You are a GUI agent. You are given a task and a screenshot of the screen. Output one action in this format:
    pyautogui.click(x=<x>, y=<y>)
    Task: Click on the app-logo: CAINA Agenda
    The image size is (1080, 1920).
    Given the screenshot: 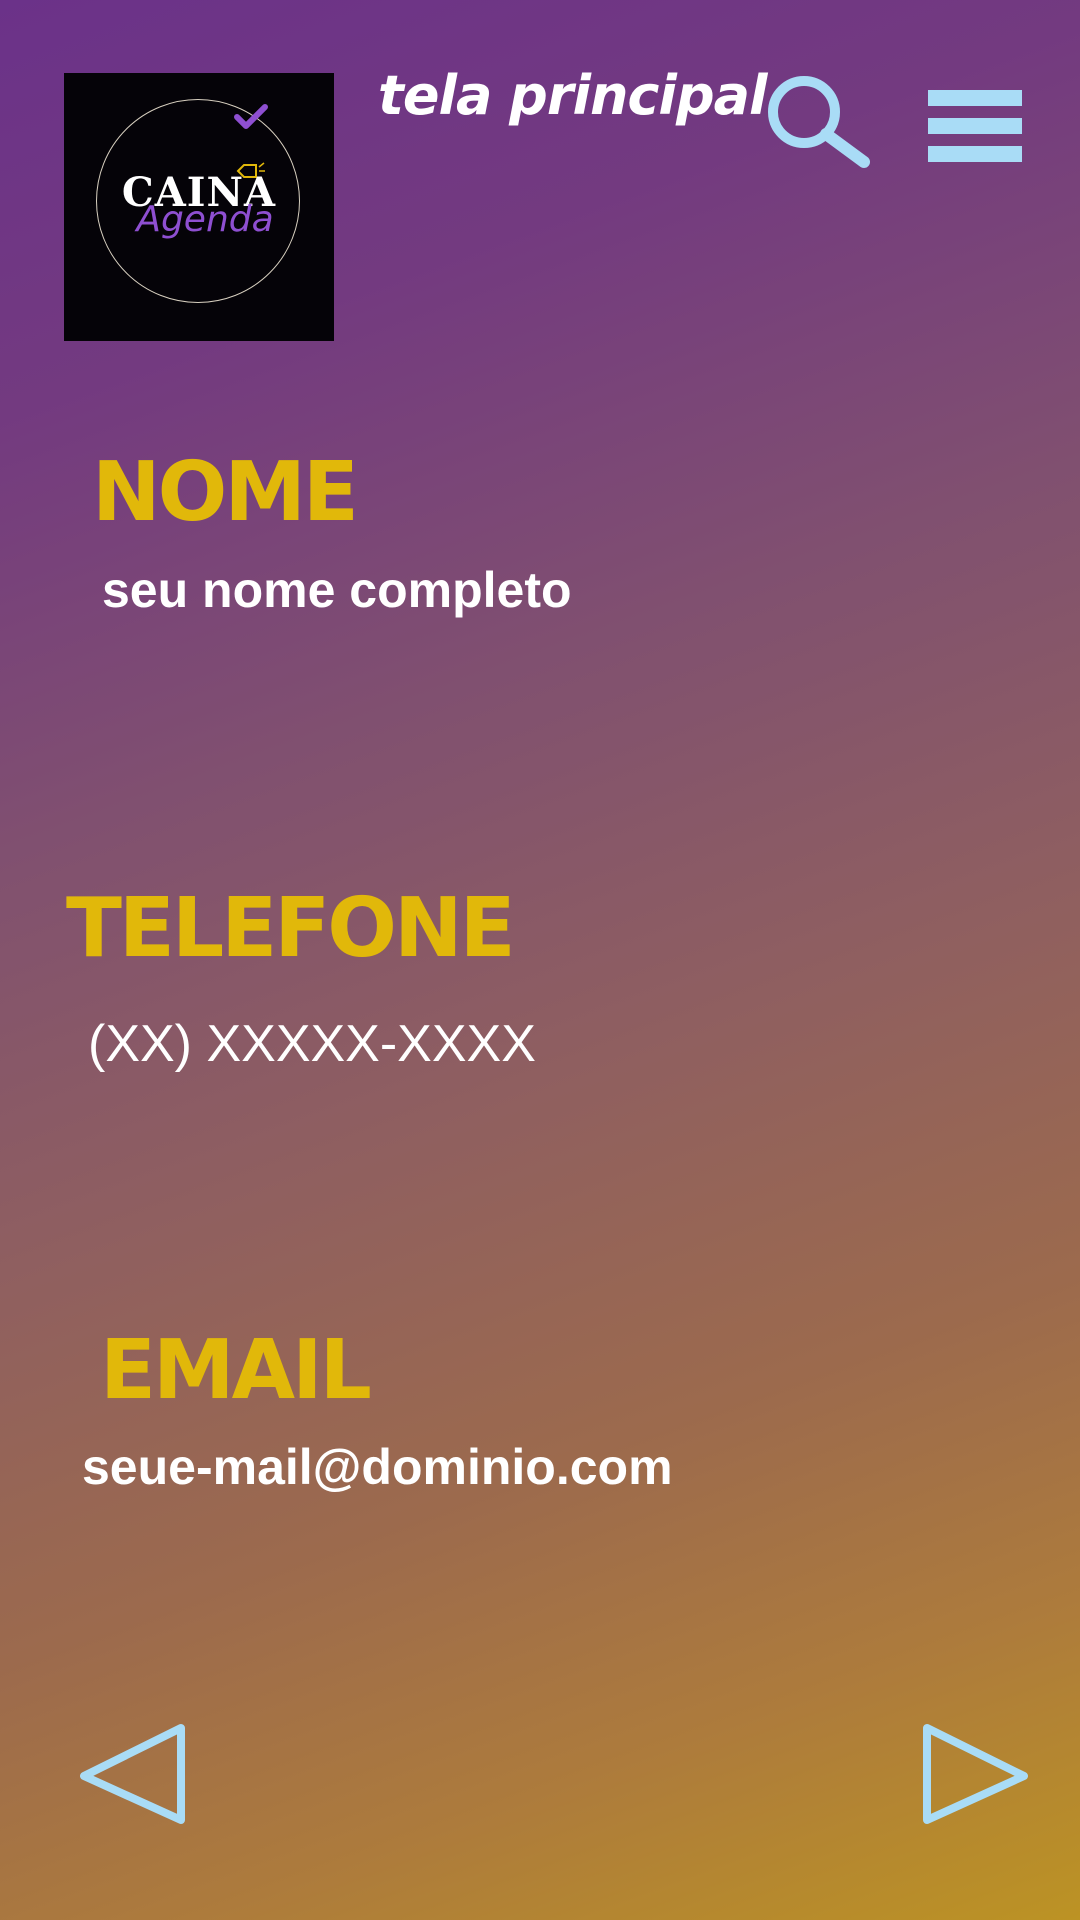 What is the action you would take?
    pyautogui.click(x=199, y=207)
    